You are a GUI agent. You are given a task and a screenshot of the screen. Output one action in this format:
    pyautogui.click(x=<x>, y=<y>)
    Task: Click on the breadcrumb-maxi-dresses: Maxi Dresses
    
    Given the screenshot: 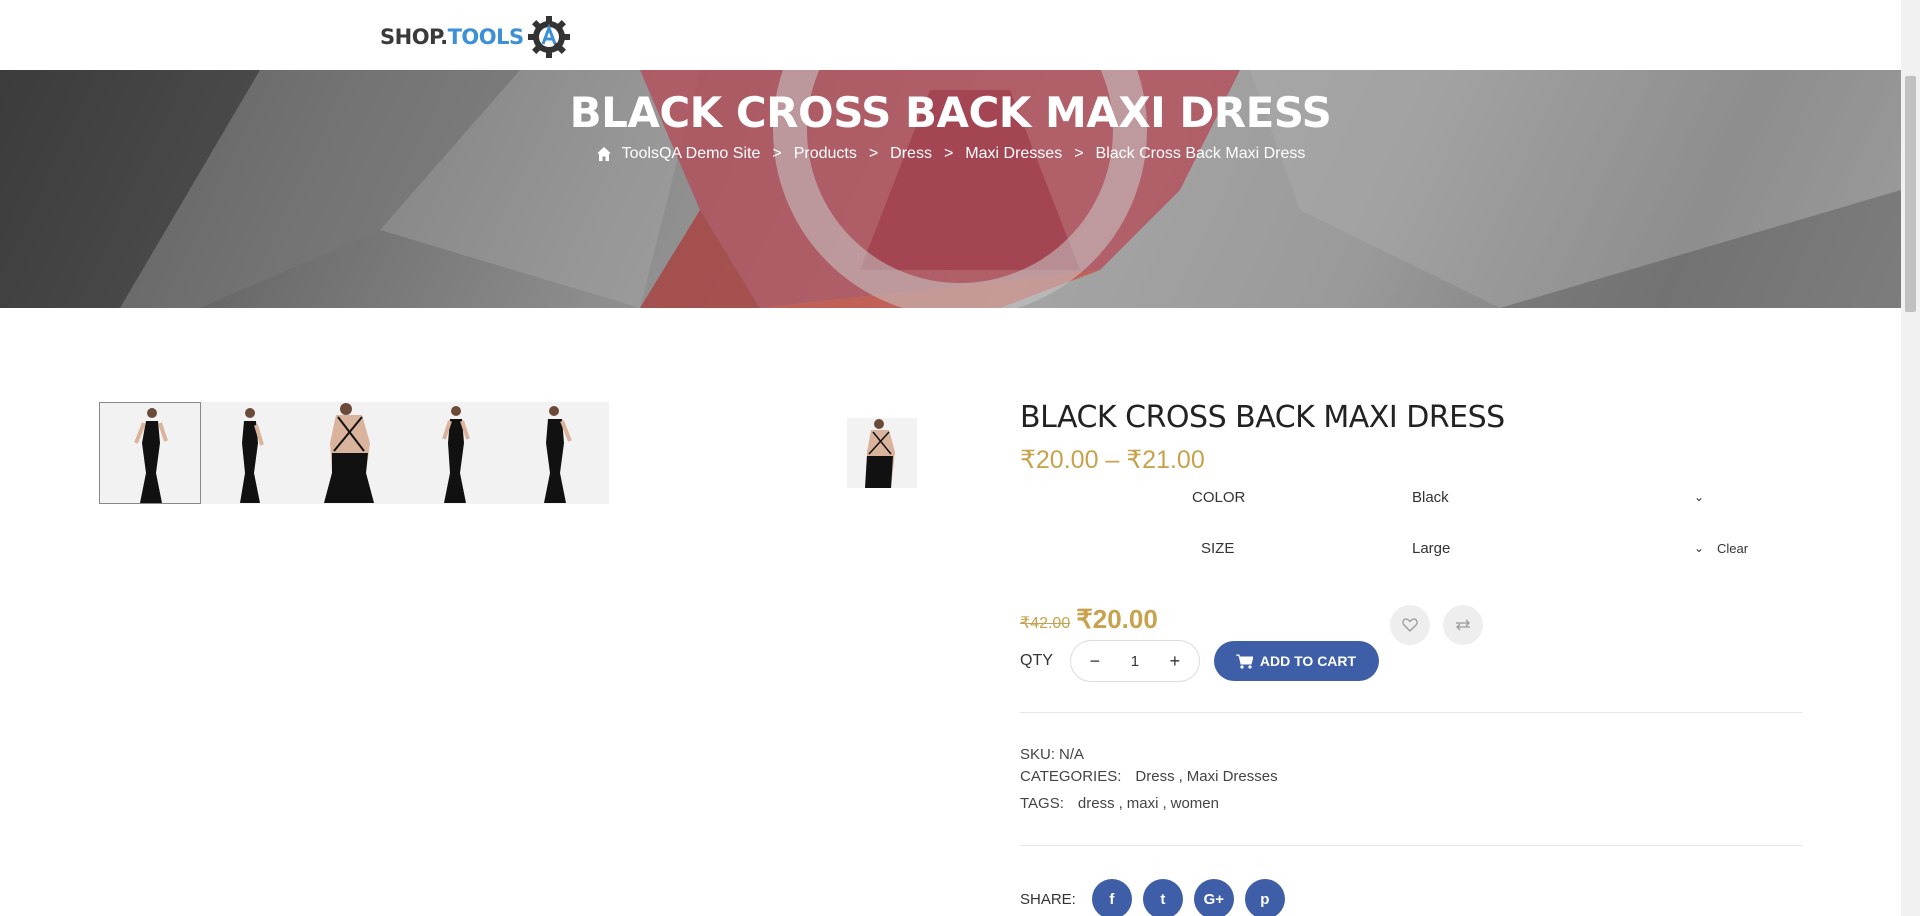 What is the action you would take?
    pyautogui.click(x=1013, y=154)
    